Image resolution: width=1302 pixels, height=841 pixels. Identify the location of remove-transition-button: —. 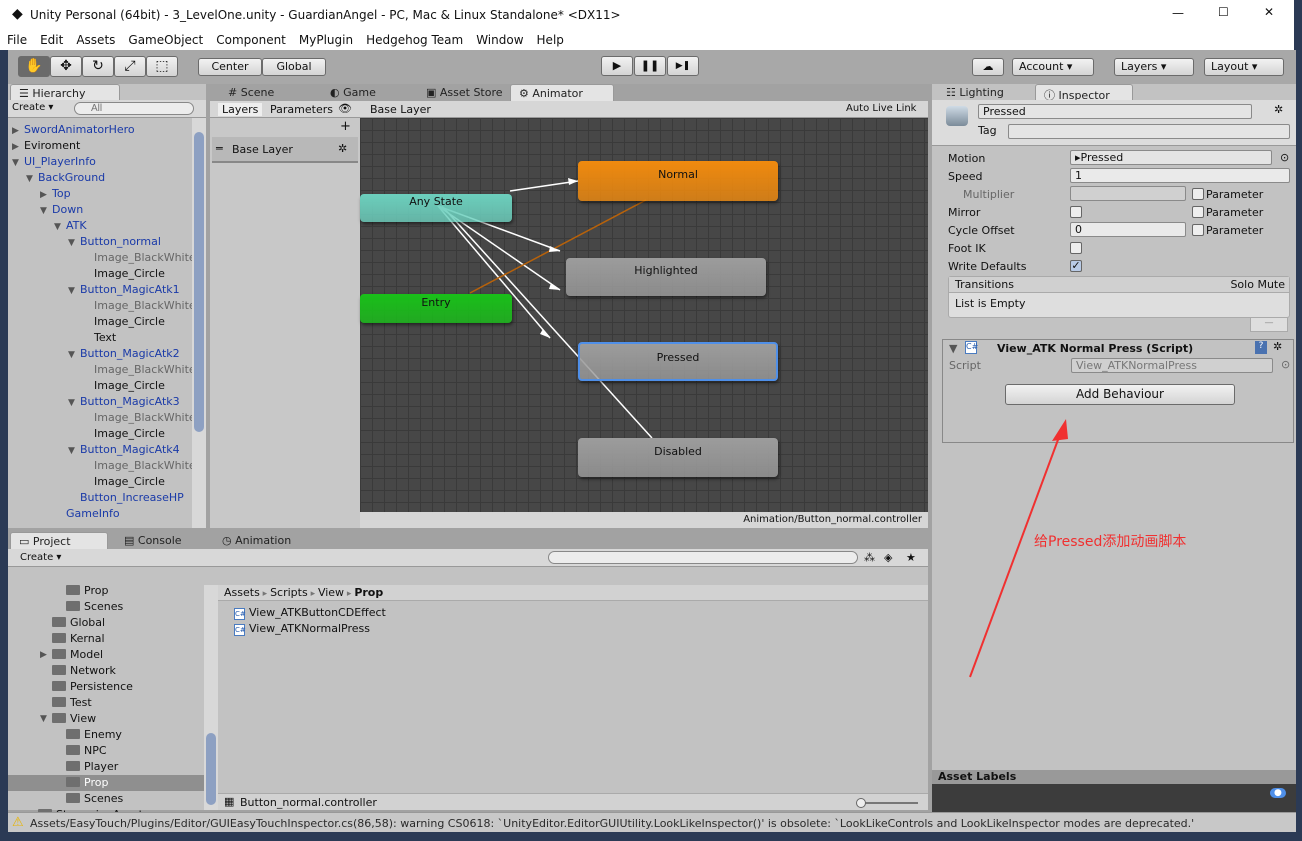
(1269, 325).